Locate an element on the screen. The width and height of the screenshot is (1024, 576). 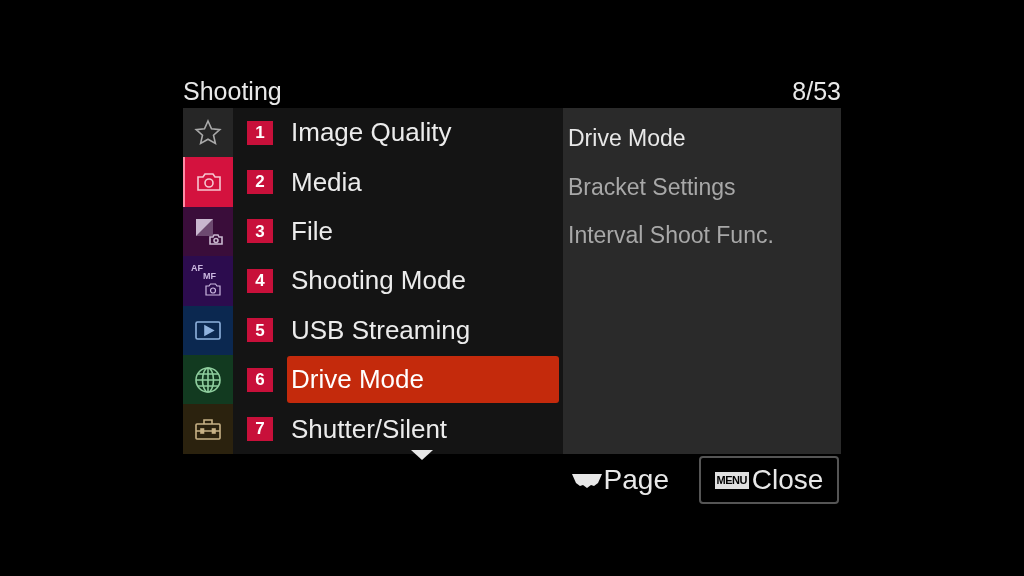
menu-item: Shooting Mode is located at coordinates (423, 281).